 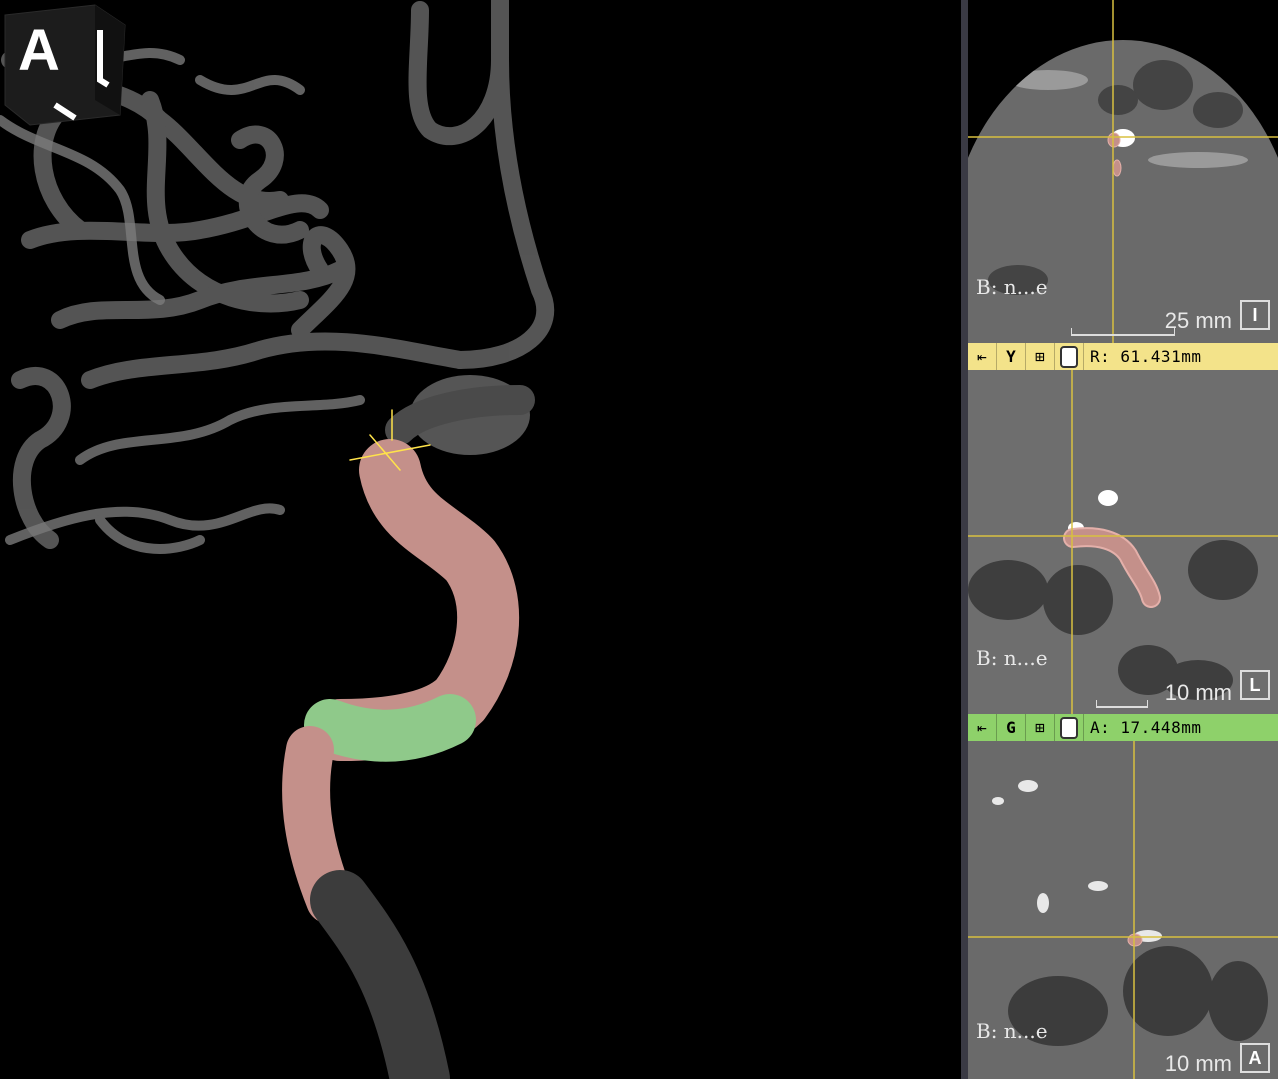 I want to click on sagittal-scale-text: 10 mm, so click(x=1198, y=692).